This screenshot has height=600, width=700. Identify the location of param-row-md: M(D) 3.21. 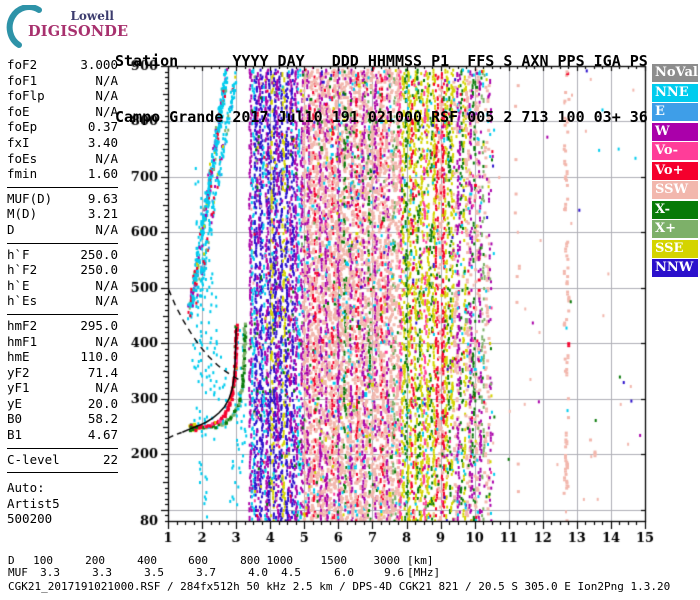
(62, 214).